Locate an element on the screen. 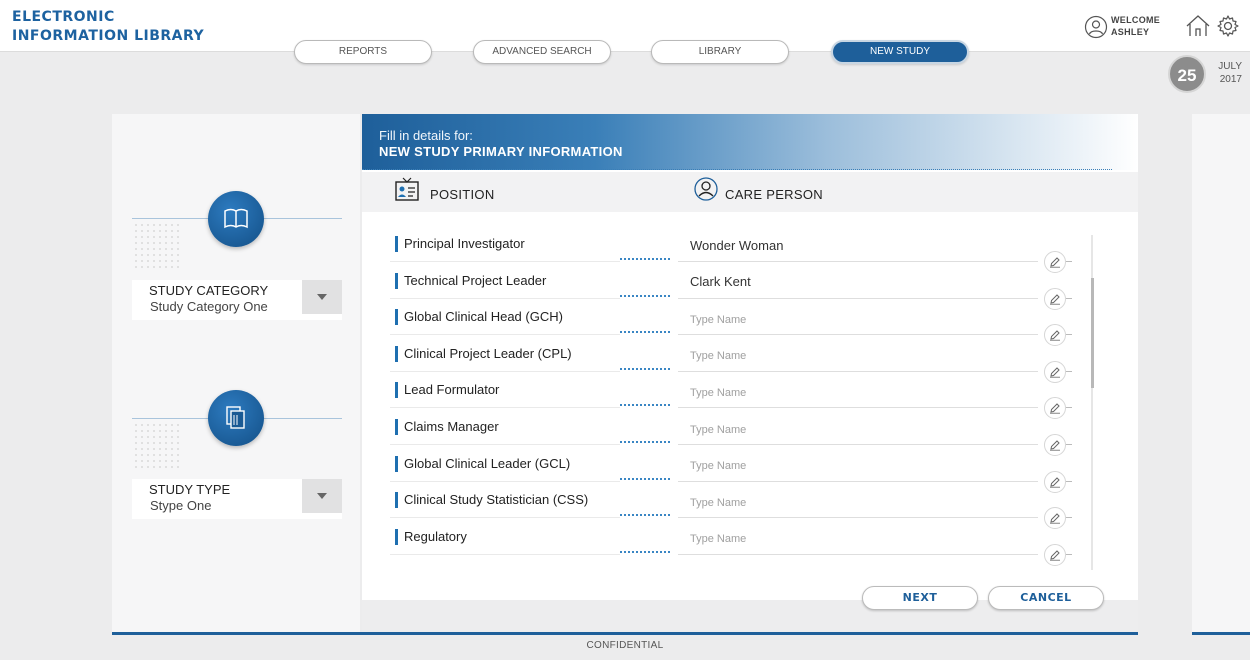 The height and width of the screenshot is (660, 1250). dot-pattern is located at coordinates (158, 247).